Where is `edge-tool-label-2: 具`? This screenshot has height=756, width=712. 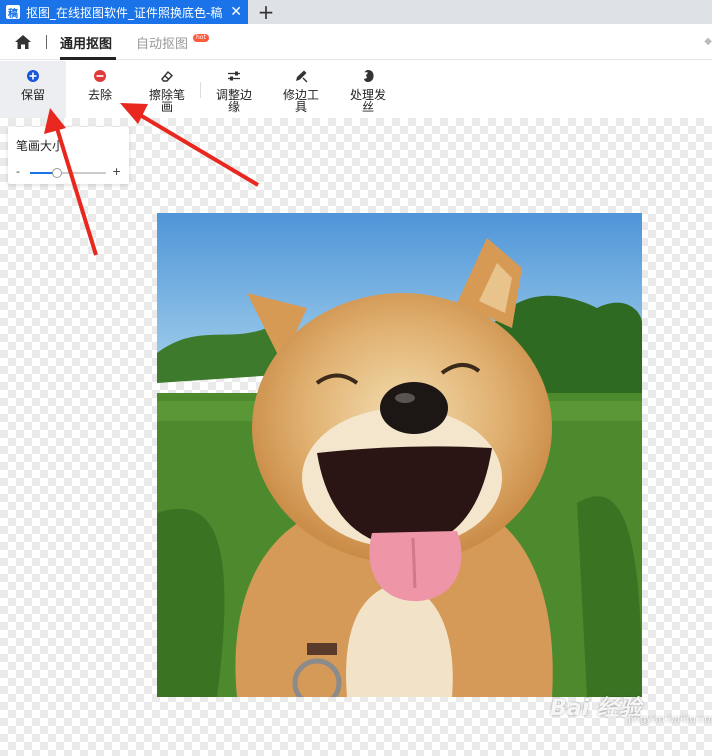
edge-tool-label-2: 具 is located at coordinates (300, 107).